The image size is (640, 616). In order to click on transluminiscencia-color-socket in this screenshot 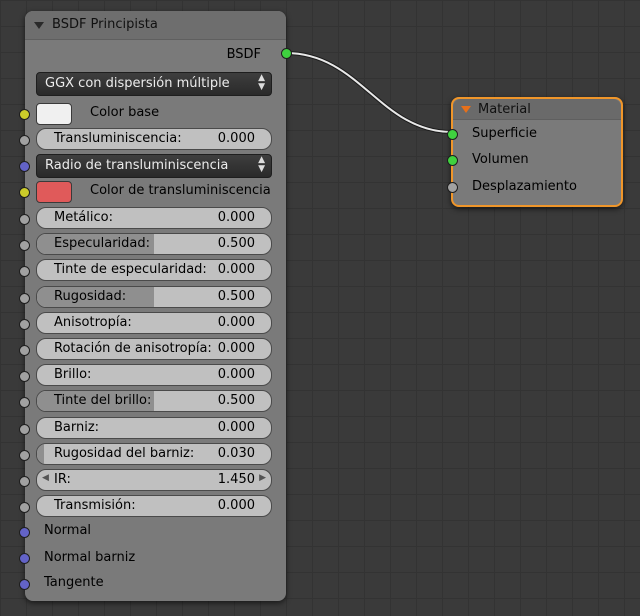, I will do `click(24, 192)`.